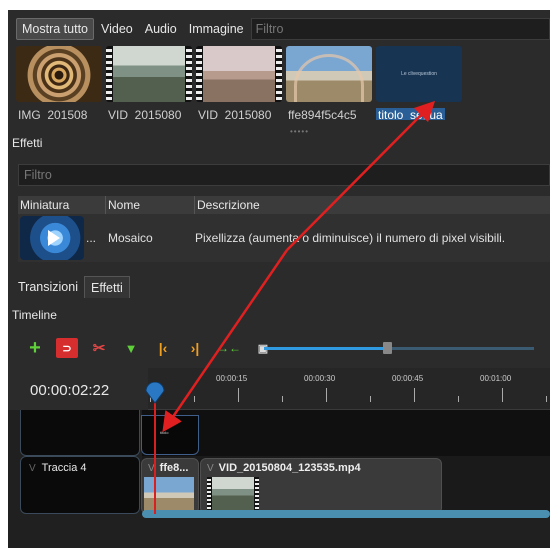  What do you see at coordinates (161, 29) in the screenshot?
I see `filter-audio-button: Audio` at bounding box center [161, 29].